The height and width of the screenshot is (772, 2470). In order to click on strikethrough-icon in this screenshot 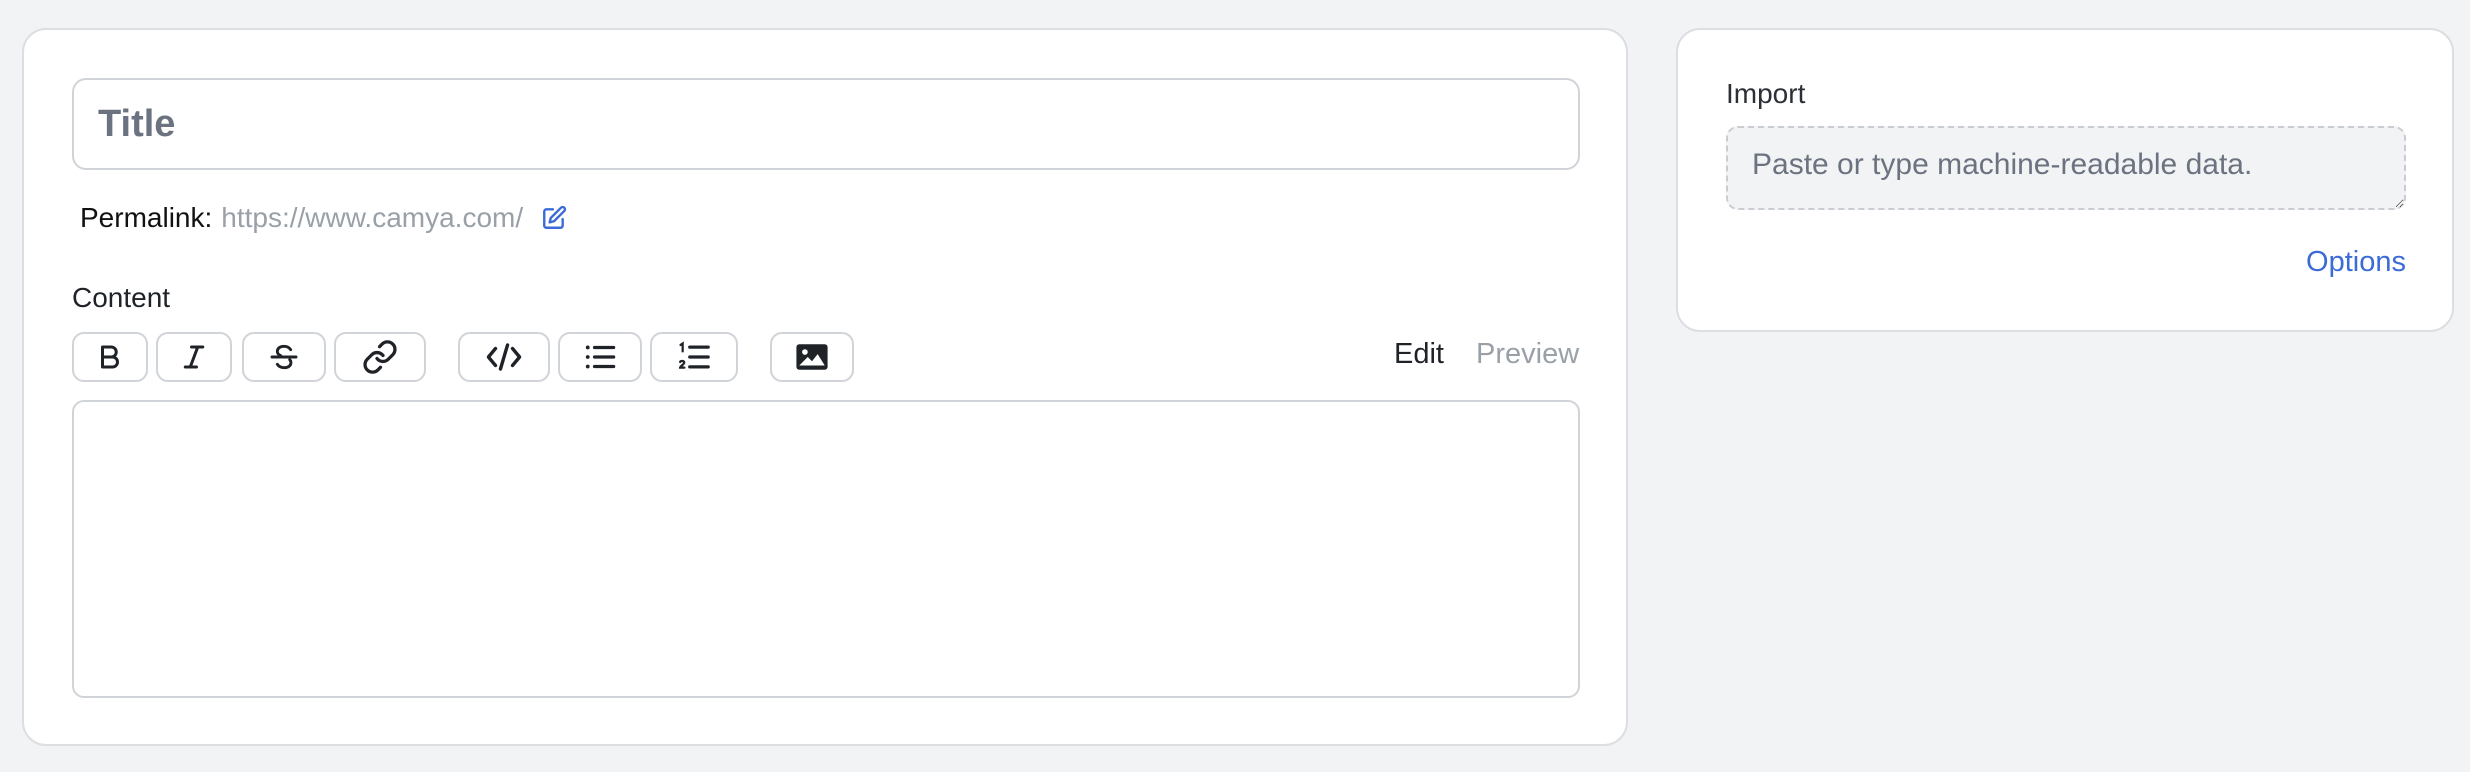, I will do `click(284, 357)`.